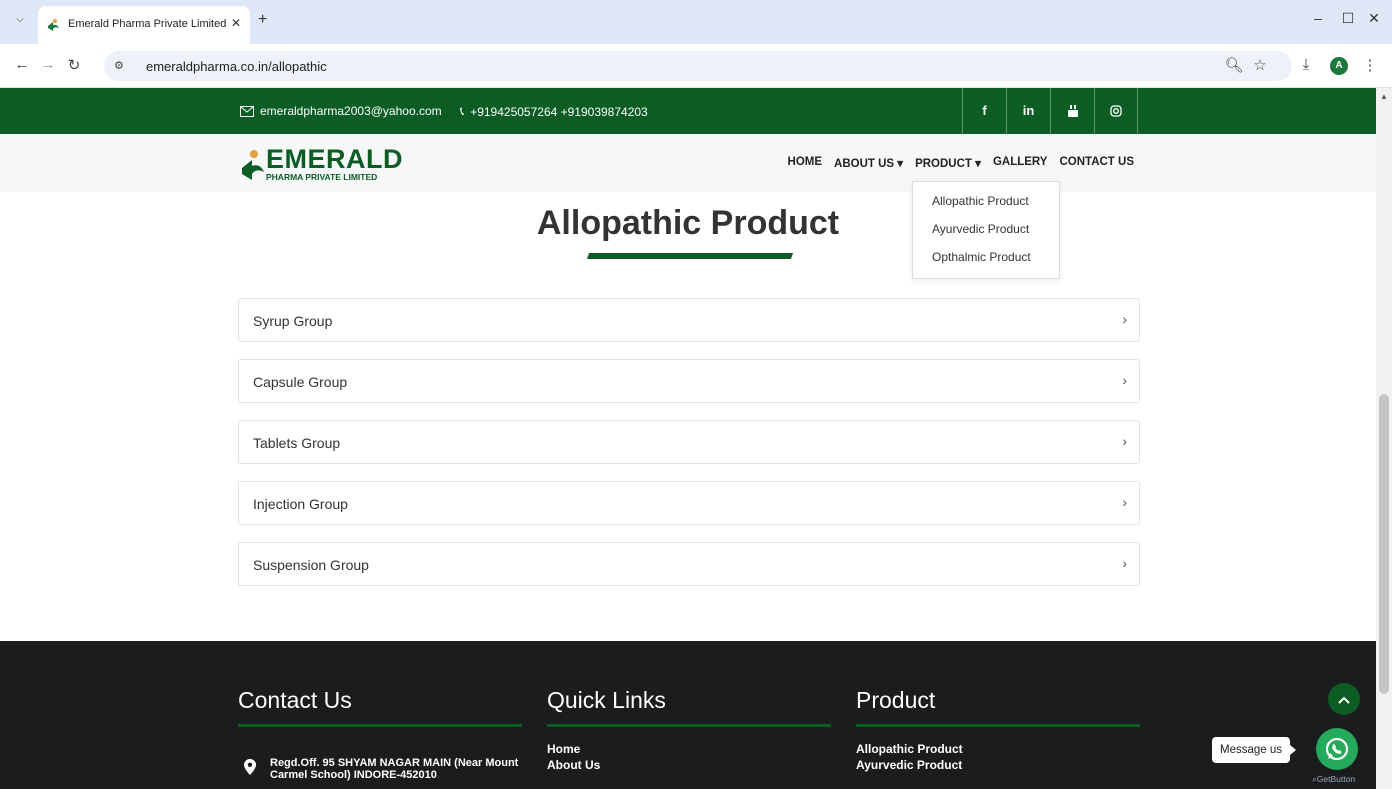 The width and height of the screenshot is (1392, 789). What do you see at coordinates (896, 700) in the screenshot?
I see `footer-product-title: Product` at bounding box center [896, 700].